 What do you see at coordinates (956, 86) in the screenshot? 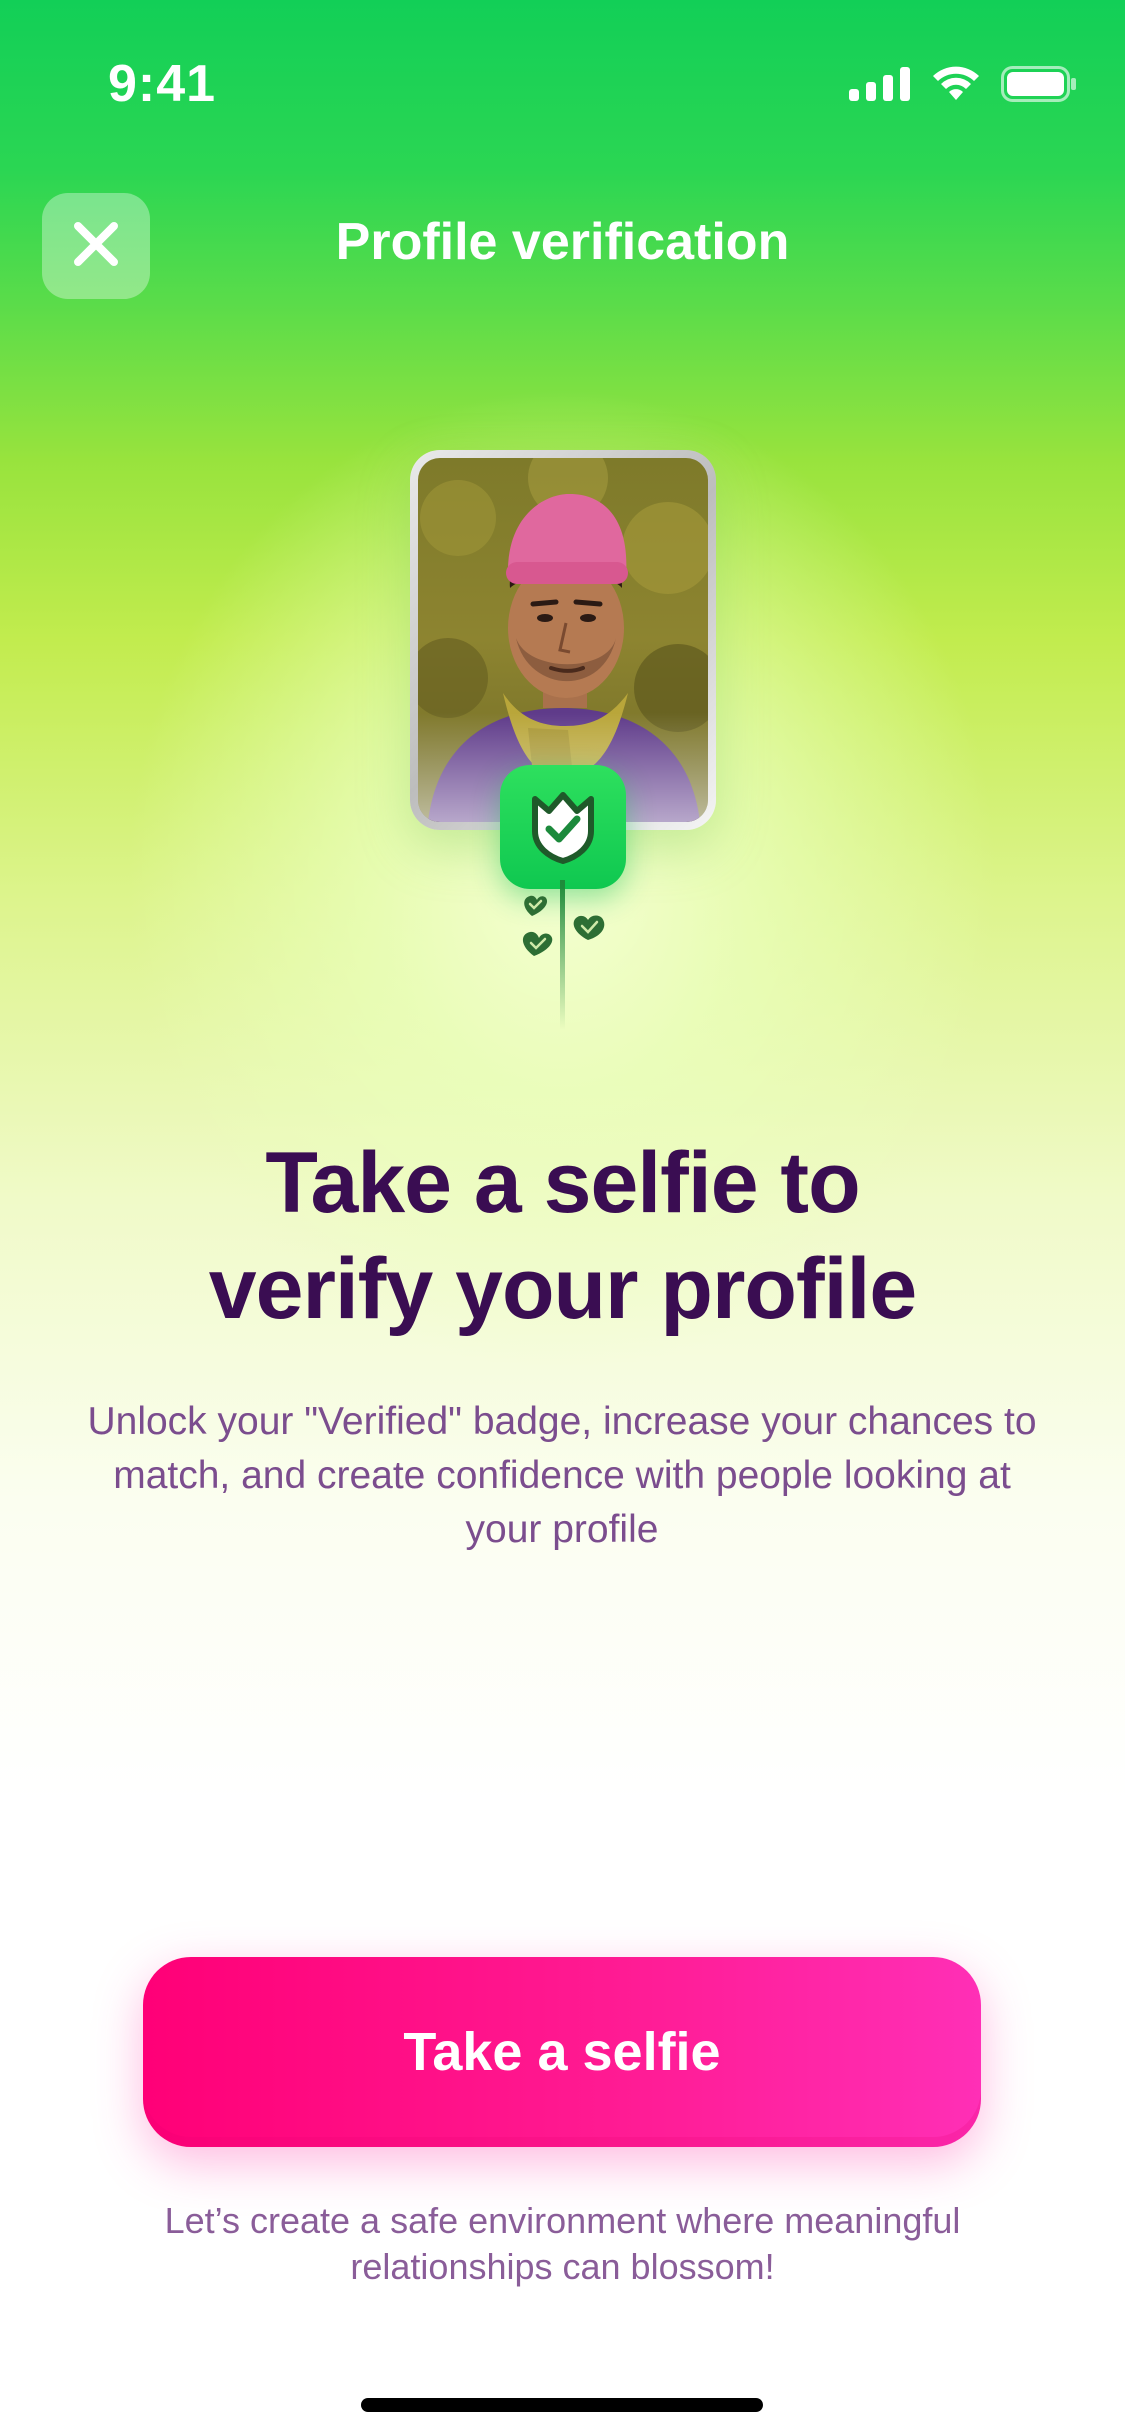
I see `wifi-icon` at bounding box center [956, 86].